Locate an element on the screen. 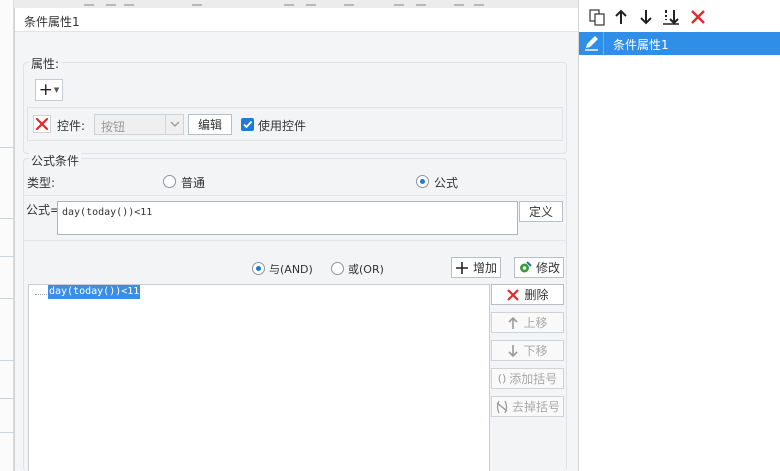 Image resolution: width=780 pixels, height=471 pixels. control-label: 控件: is located at coordinates (71, 126).